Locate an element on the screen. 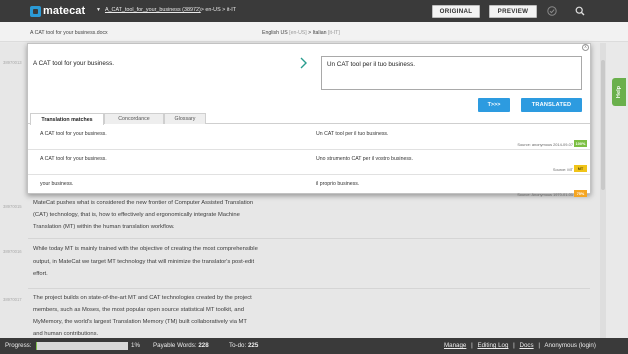  target-translation-input is located at coordinates (451, 73).